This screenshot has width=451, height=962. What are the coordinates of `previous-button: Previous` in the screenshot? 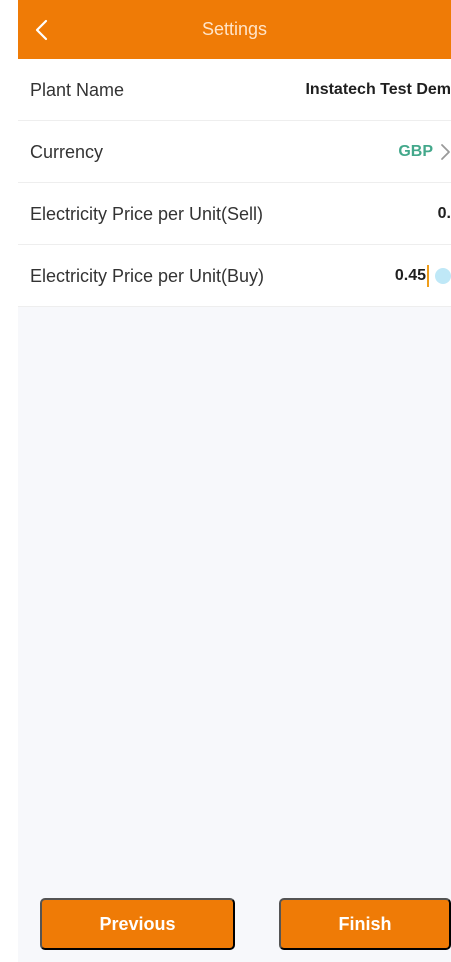 It's located at (137, 924).